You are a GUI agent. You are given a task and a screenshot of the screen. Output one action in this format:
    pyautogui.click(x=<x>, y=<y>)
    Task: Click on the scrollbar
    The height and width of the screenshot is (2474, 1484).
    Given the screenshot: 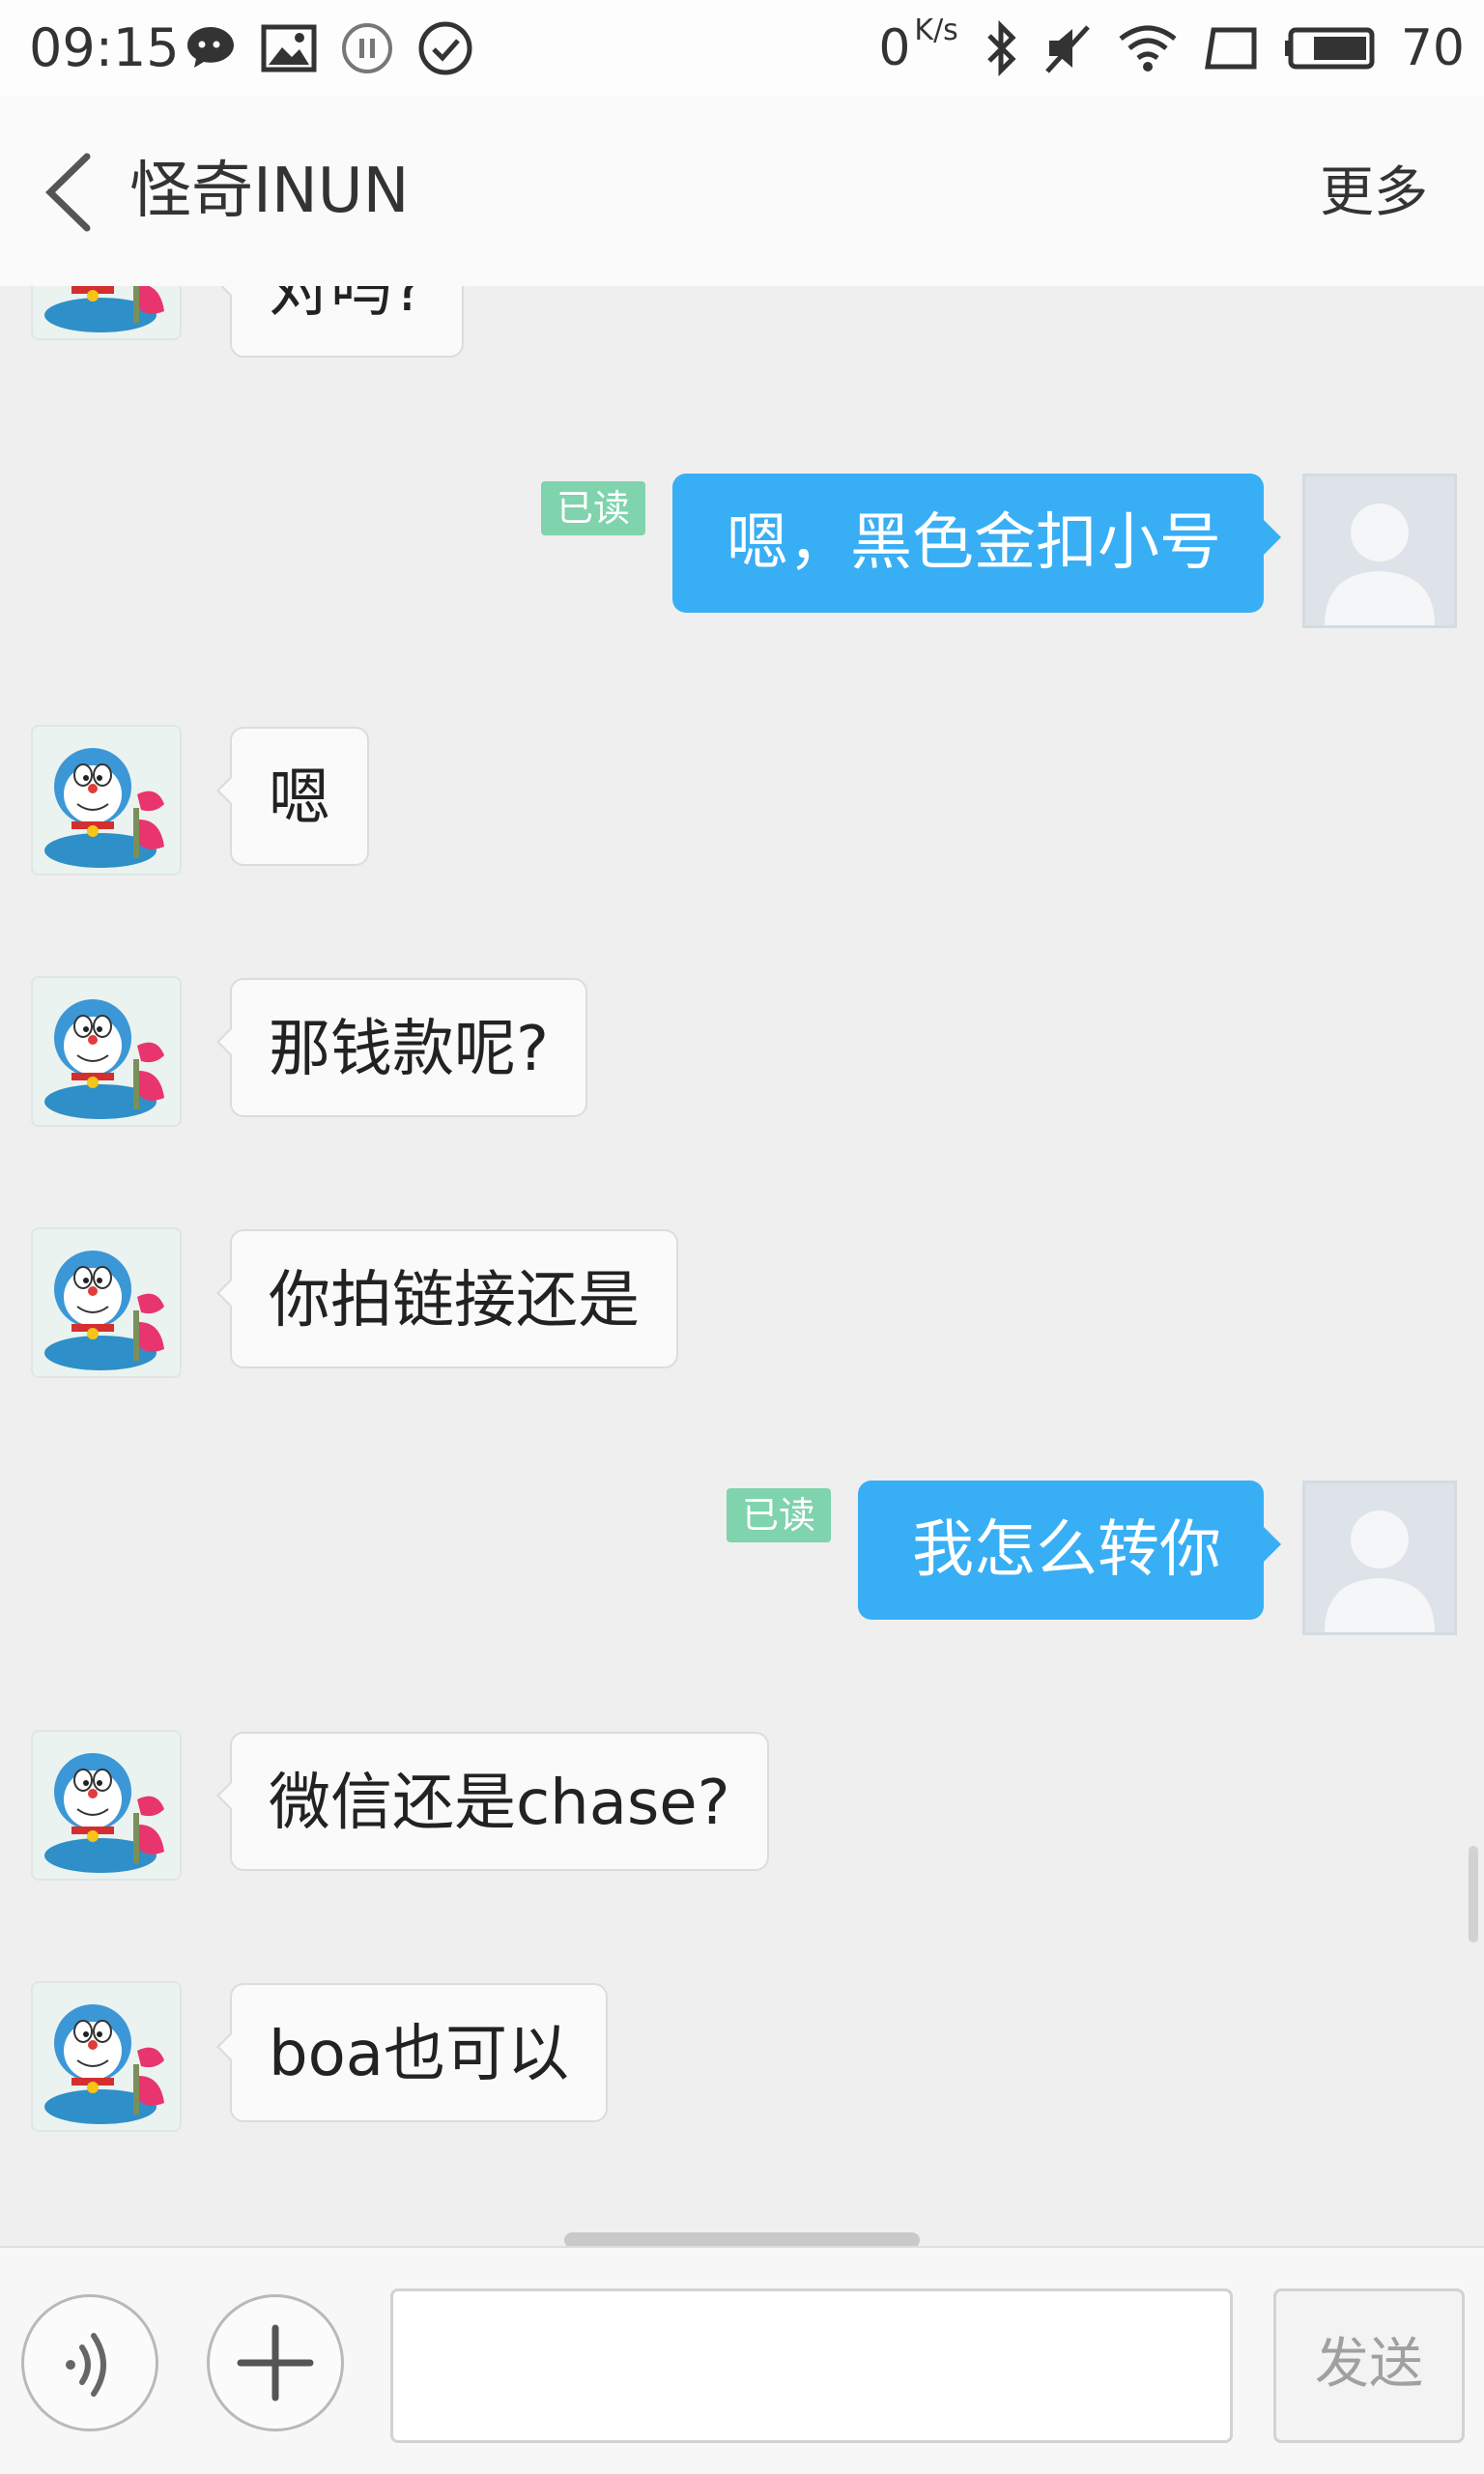 What is the action you would take?
    pyautogui.click(x=1474, y=1894)
    